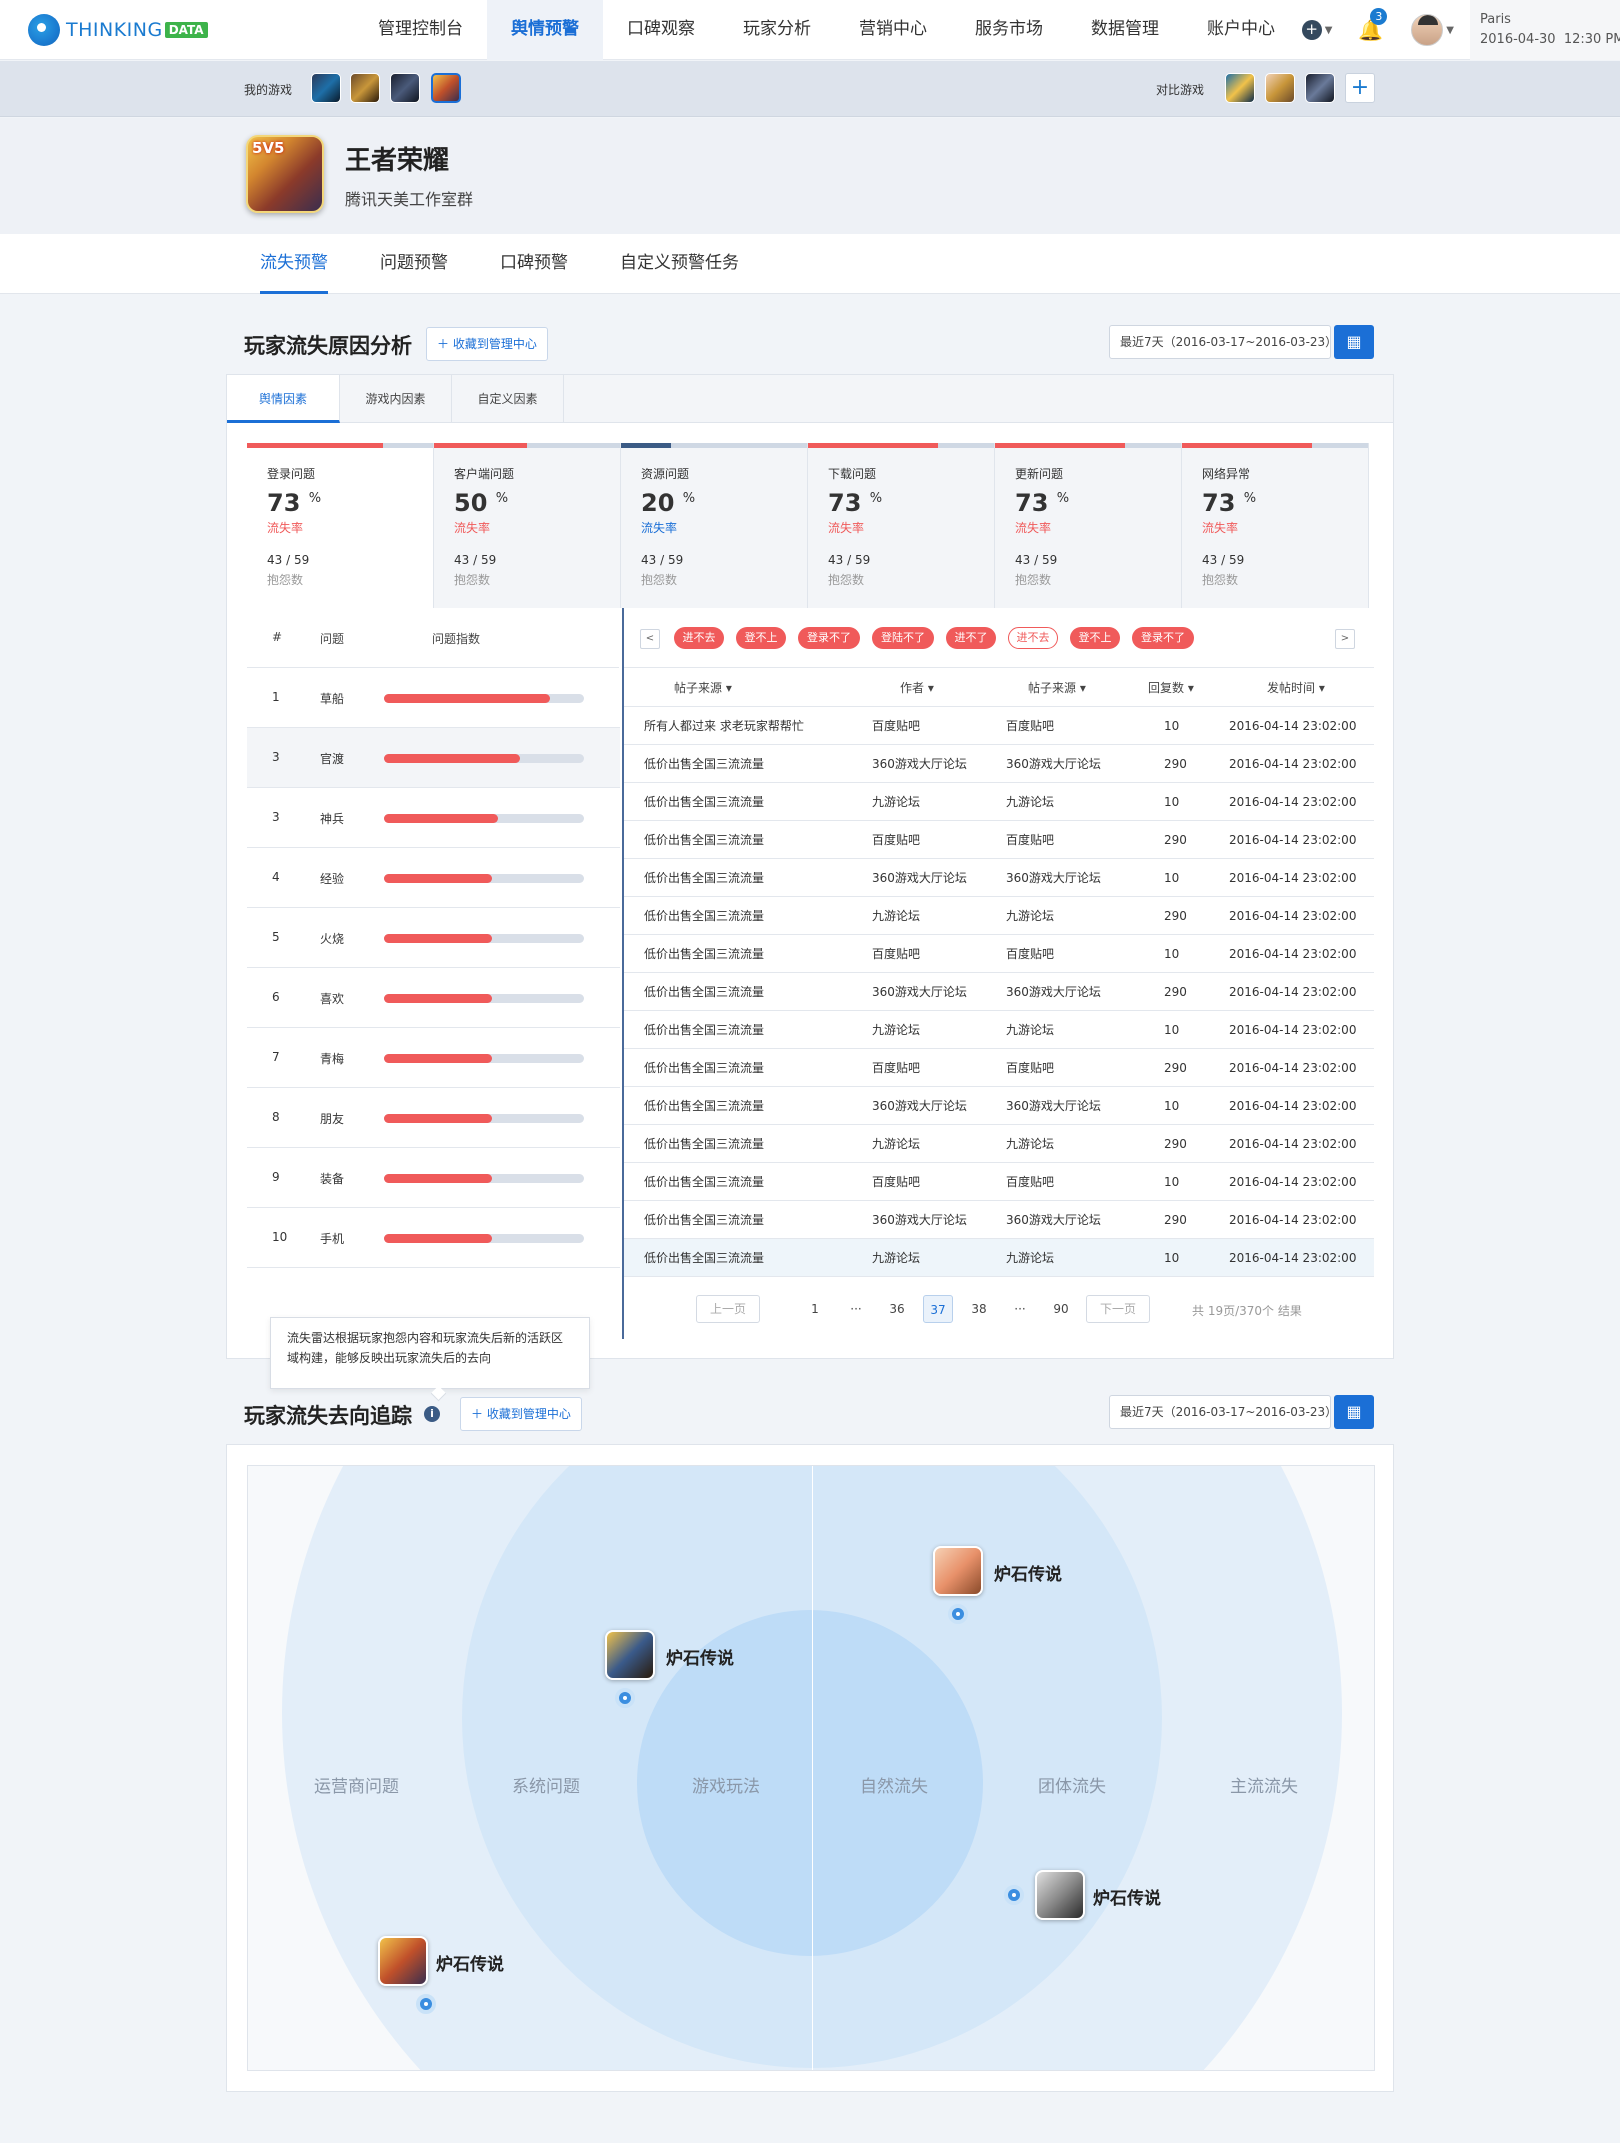 The width and height of the screenshot is (1620, 2143). Describe the element at coordinates (1354, 342) in the screenshot. I see `calendar-icon: ▦` at that location.